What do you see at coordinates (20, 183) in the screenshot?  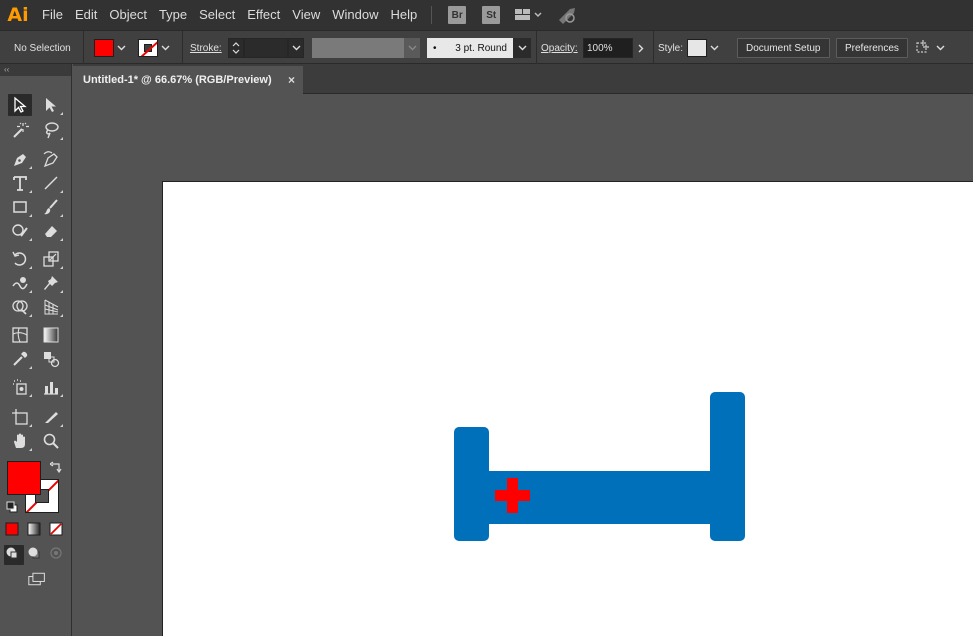 I see `type-tool` at bounding box center [20, 183].